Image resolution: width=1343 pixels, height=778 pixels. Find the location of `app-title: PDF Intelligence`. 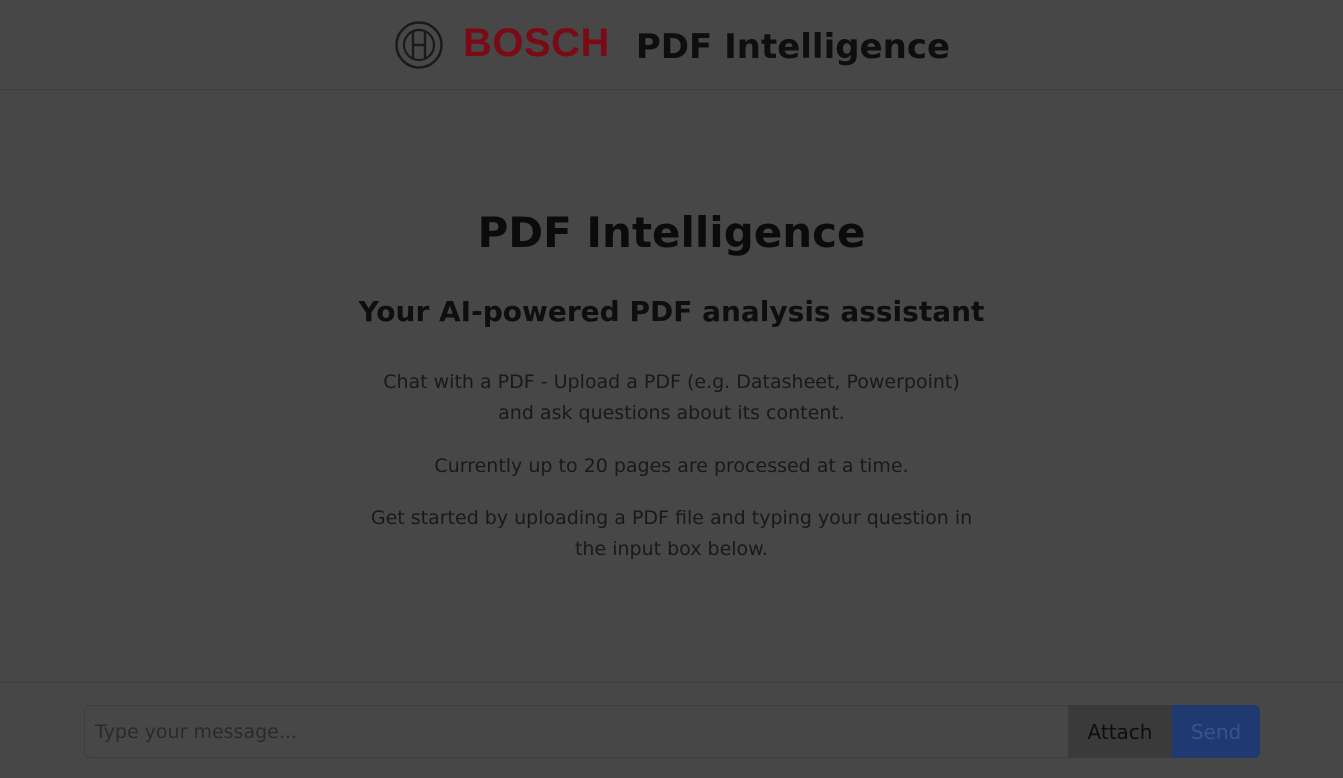

app-title: PDF Intelligence is located at coordinates (793, 46).